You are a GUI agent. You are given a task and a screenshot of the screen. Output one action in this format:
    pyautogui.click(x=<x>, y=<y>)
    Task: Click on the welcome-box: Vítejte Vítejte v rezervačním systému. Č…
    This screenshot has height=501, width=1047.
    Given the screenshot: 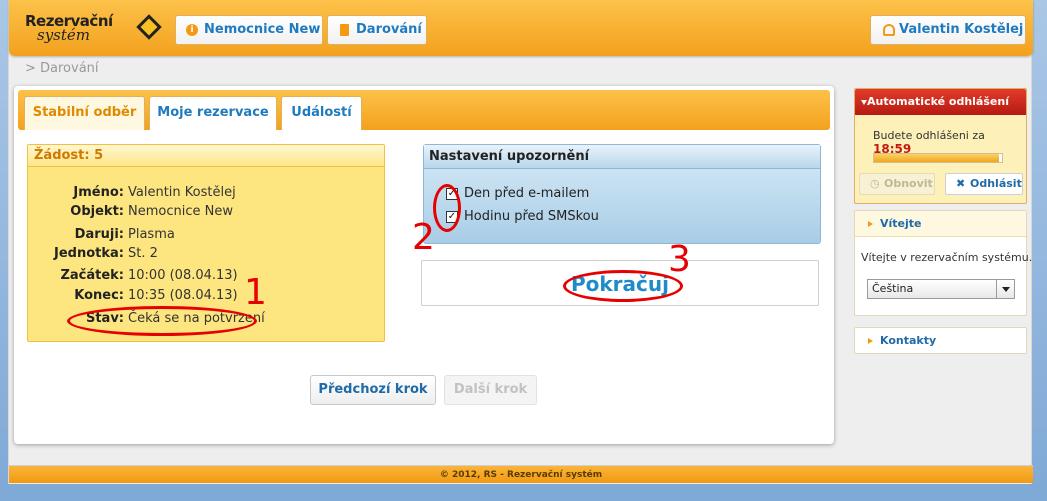 What is the action you would take?
    pyautogui.click(x=943, y=263)
    